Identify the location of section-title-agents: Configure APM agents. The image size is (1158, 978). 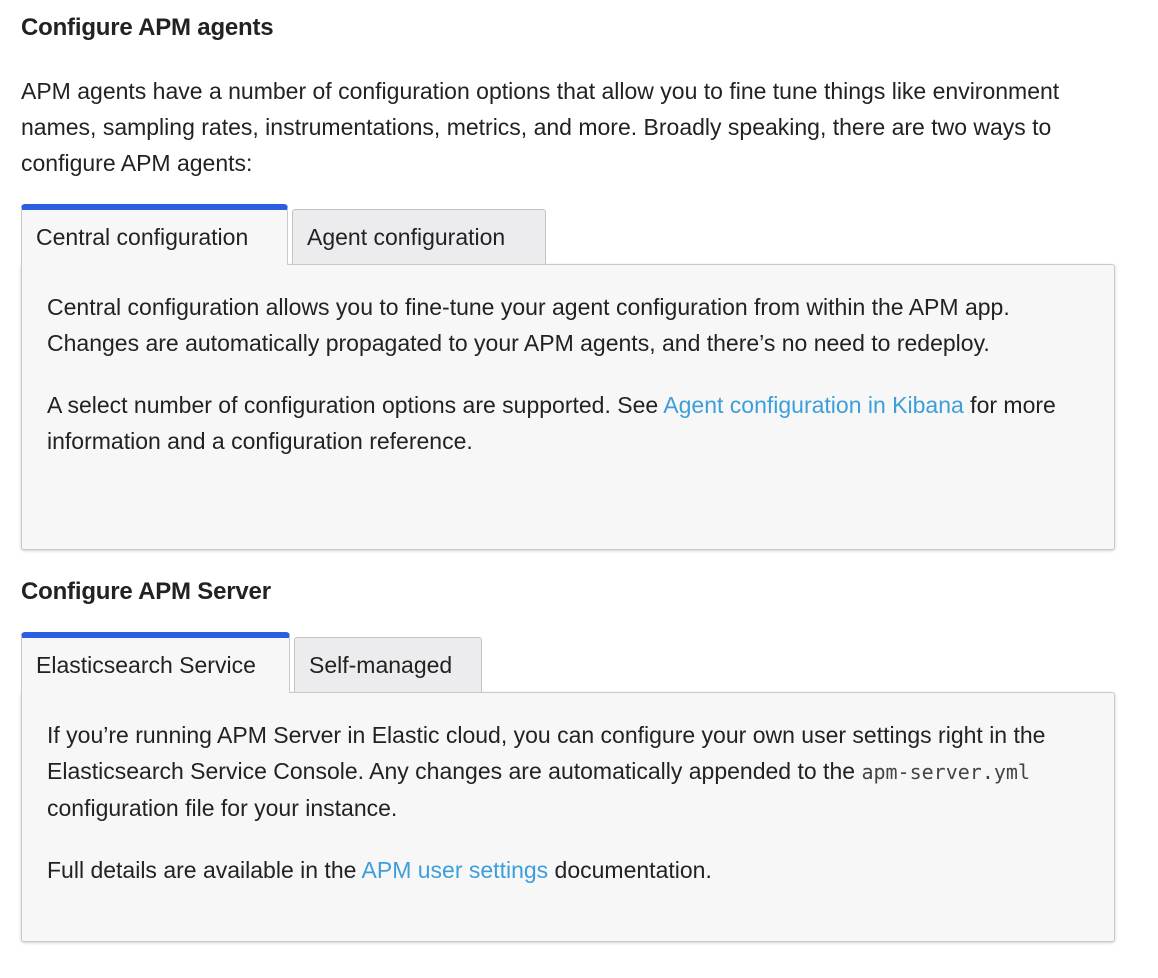
(147, 27).